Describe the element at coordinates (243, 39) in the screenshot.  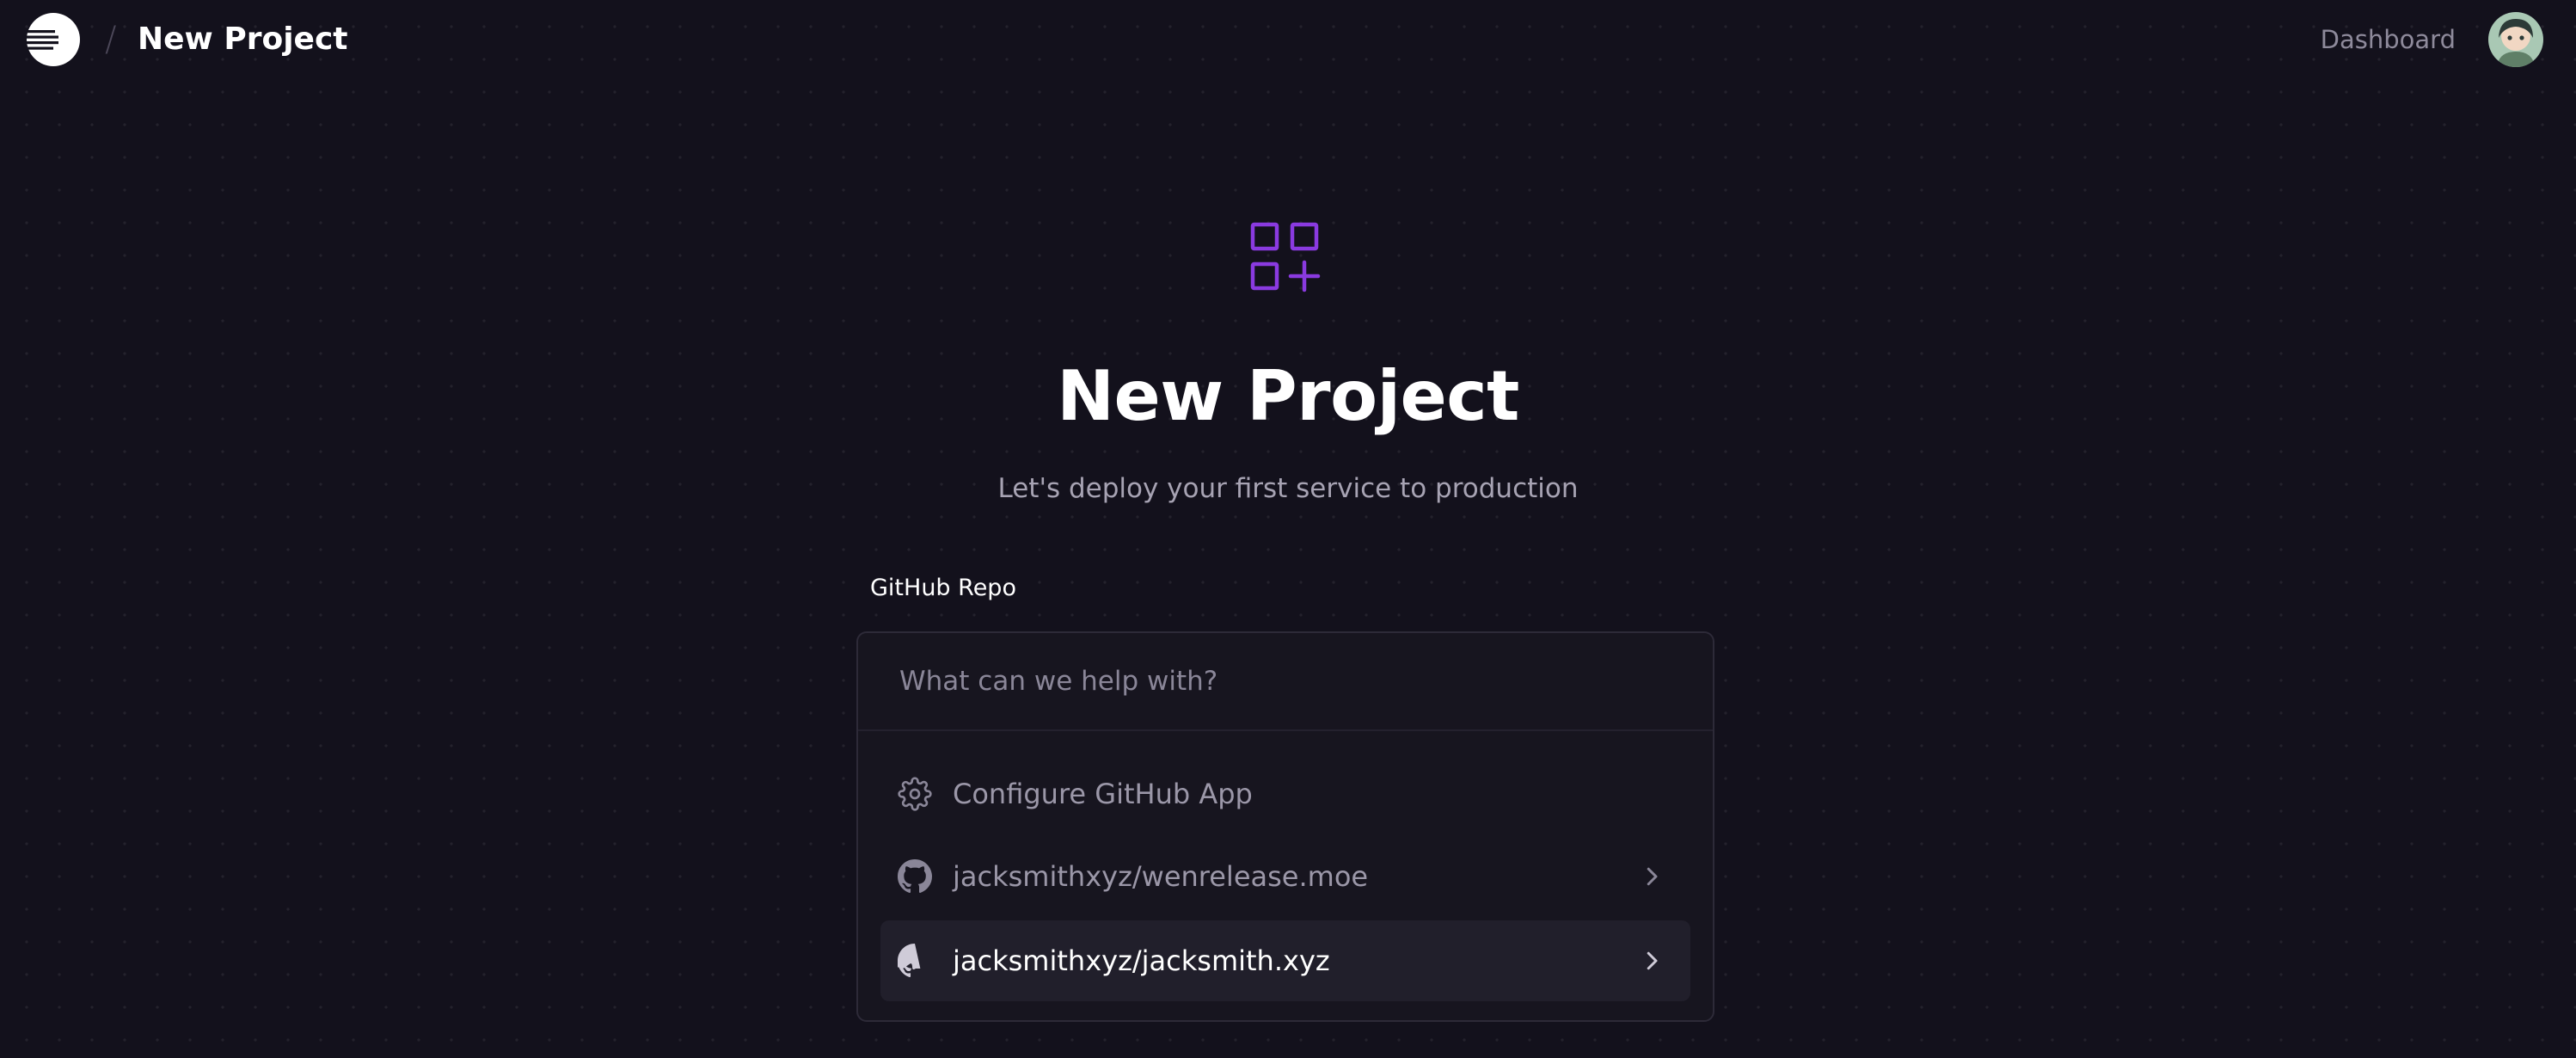
I see `page-title: New Project` at that location.